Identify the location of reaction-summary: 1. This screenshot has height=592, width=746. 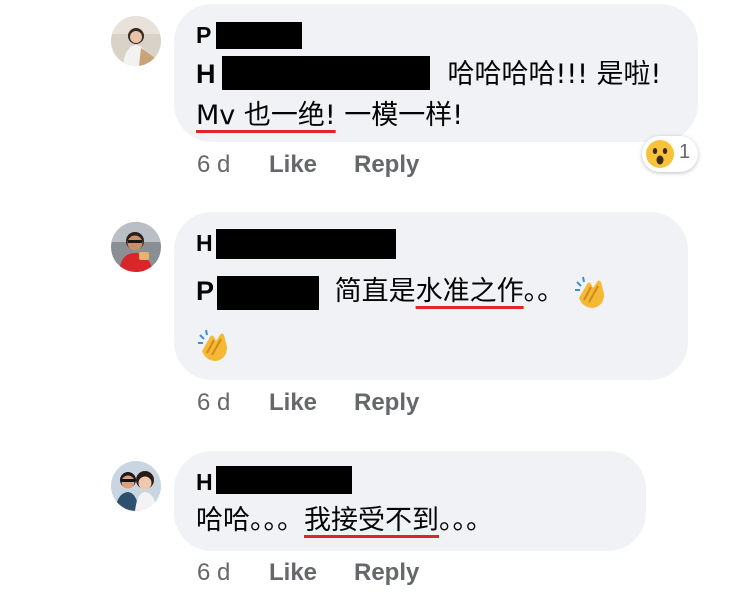
(670, 154).